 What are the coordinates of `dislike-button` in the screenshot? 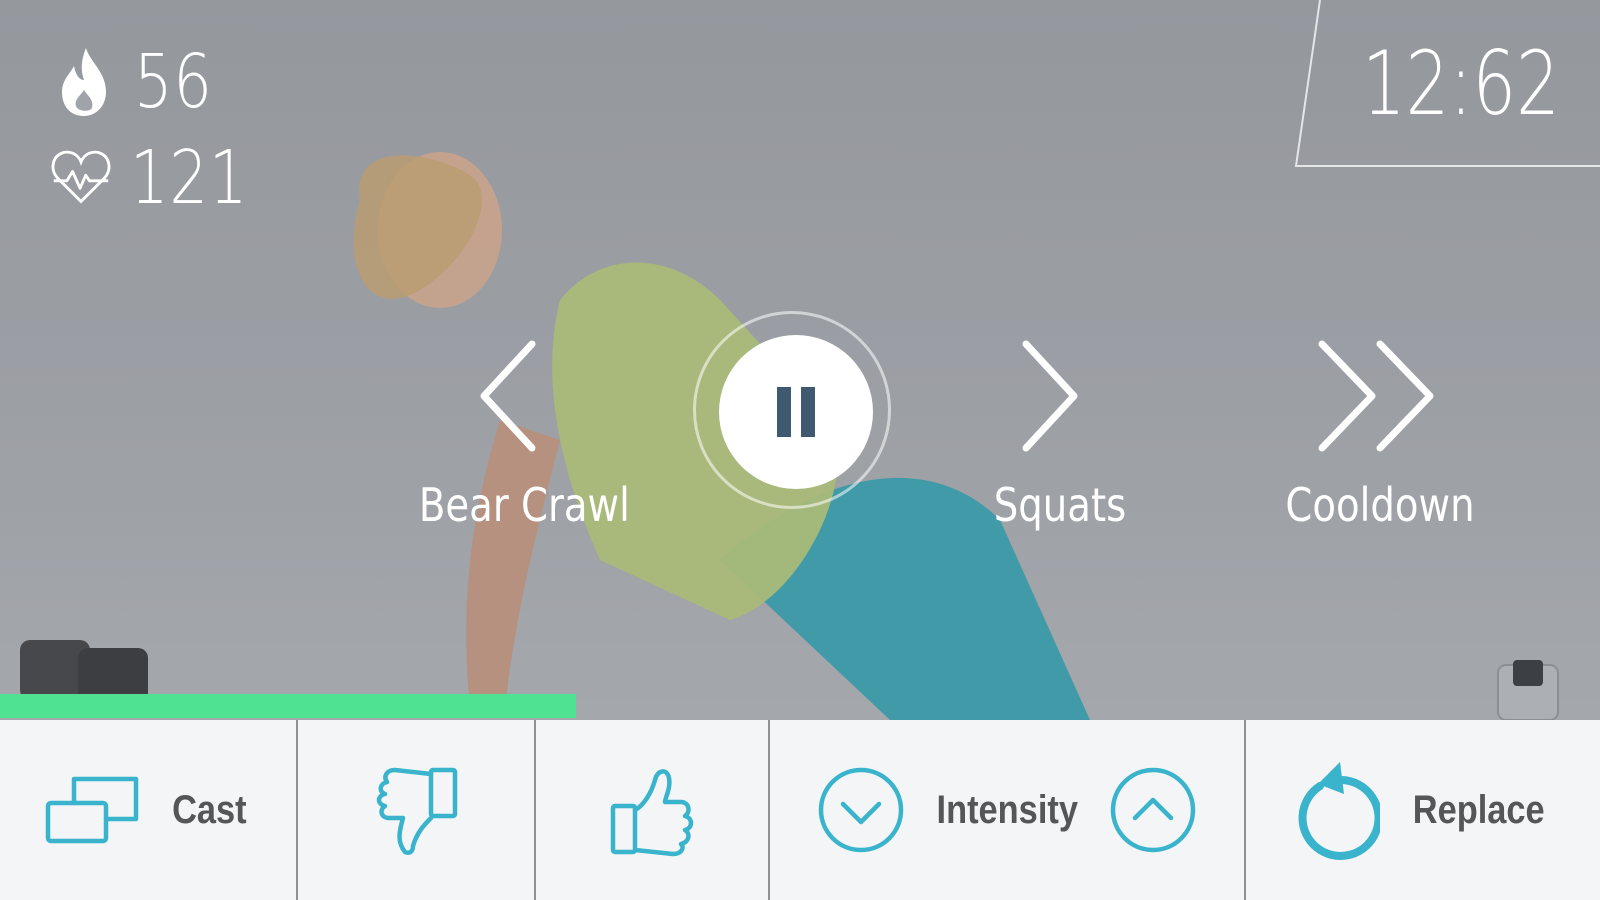 It's located at (417, 810).